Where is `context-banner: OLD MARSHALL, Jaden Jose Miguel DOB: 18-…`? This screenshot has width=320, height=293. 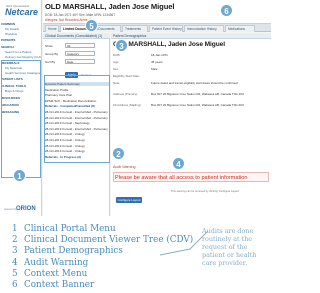 context-banner: OLD MARSHALL, Jaden Jose Miguel DOB: 18-… is located at coordinates (157, 12).